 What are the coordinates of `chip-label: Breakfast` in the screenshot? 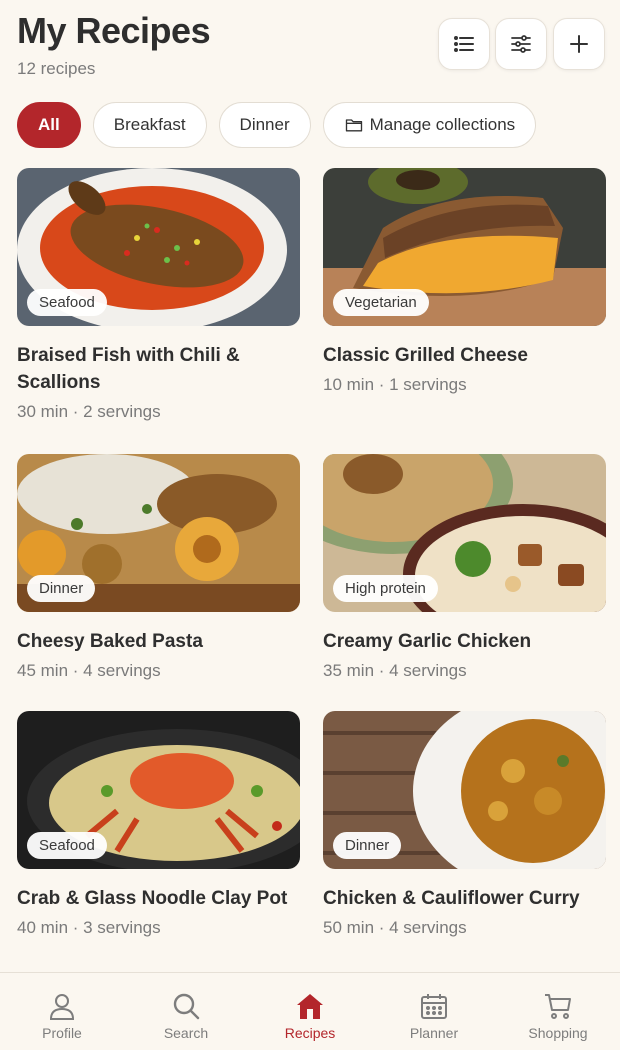 It's located at (149, 124).